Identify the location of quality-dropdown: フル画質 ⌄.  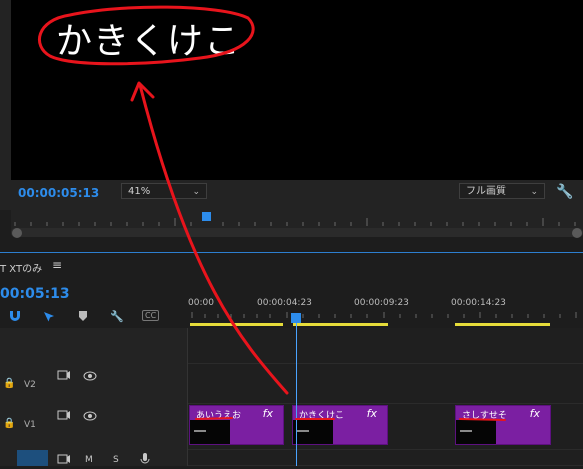
(502, 191).